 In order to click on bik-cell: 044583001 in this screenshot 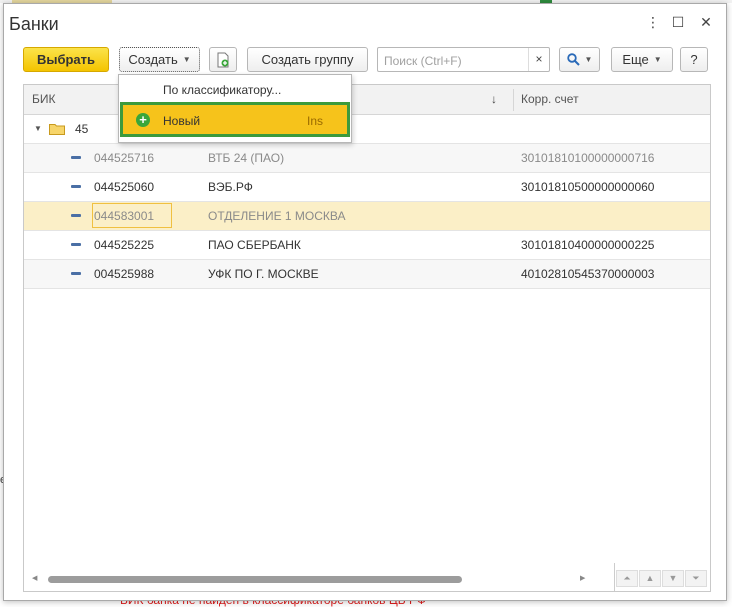, I will do `click(124, 216)`.